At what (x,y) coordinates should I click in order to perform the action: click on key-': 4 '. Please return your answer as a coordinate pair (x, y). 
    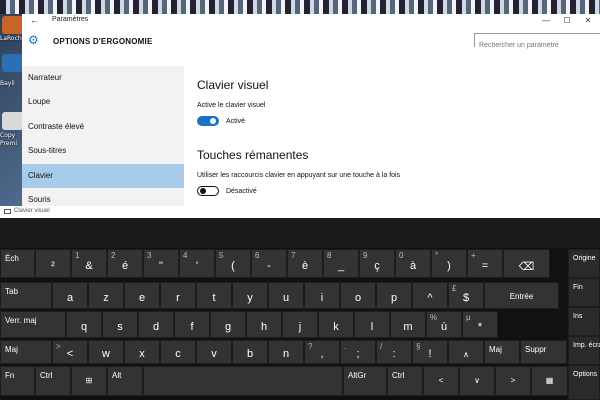
    Looking at the image, I should click on (197, 263).